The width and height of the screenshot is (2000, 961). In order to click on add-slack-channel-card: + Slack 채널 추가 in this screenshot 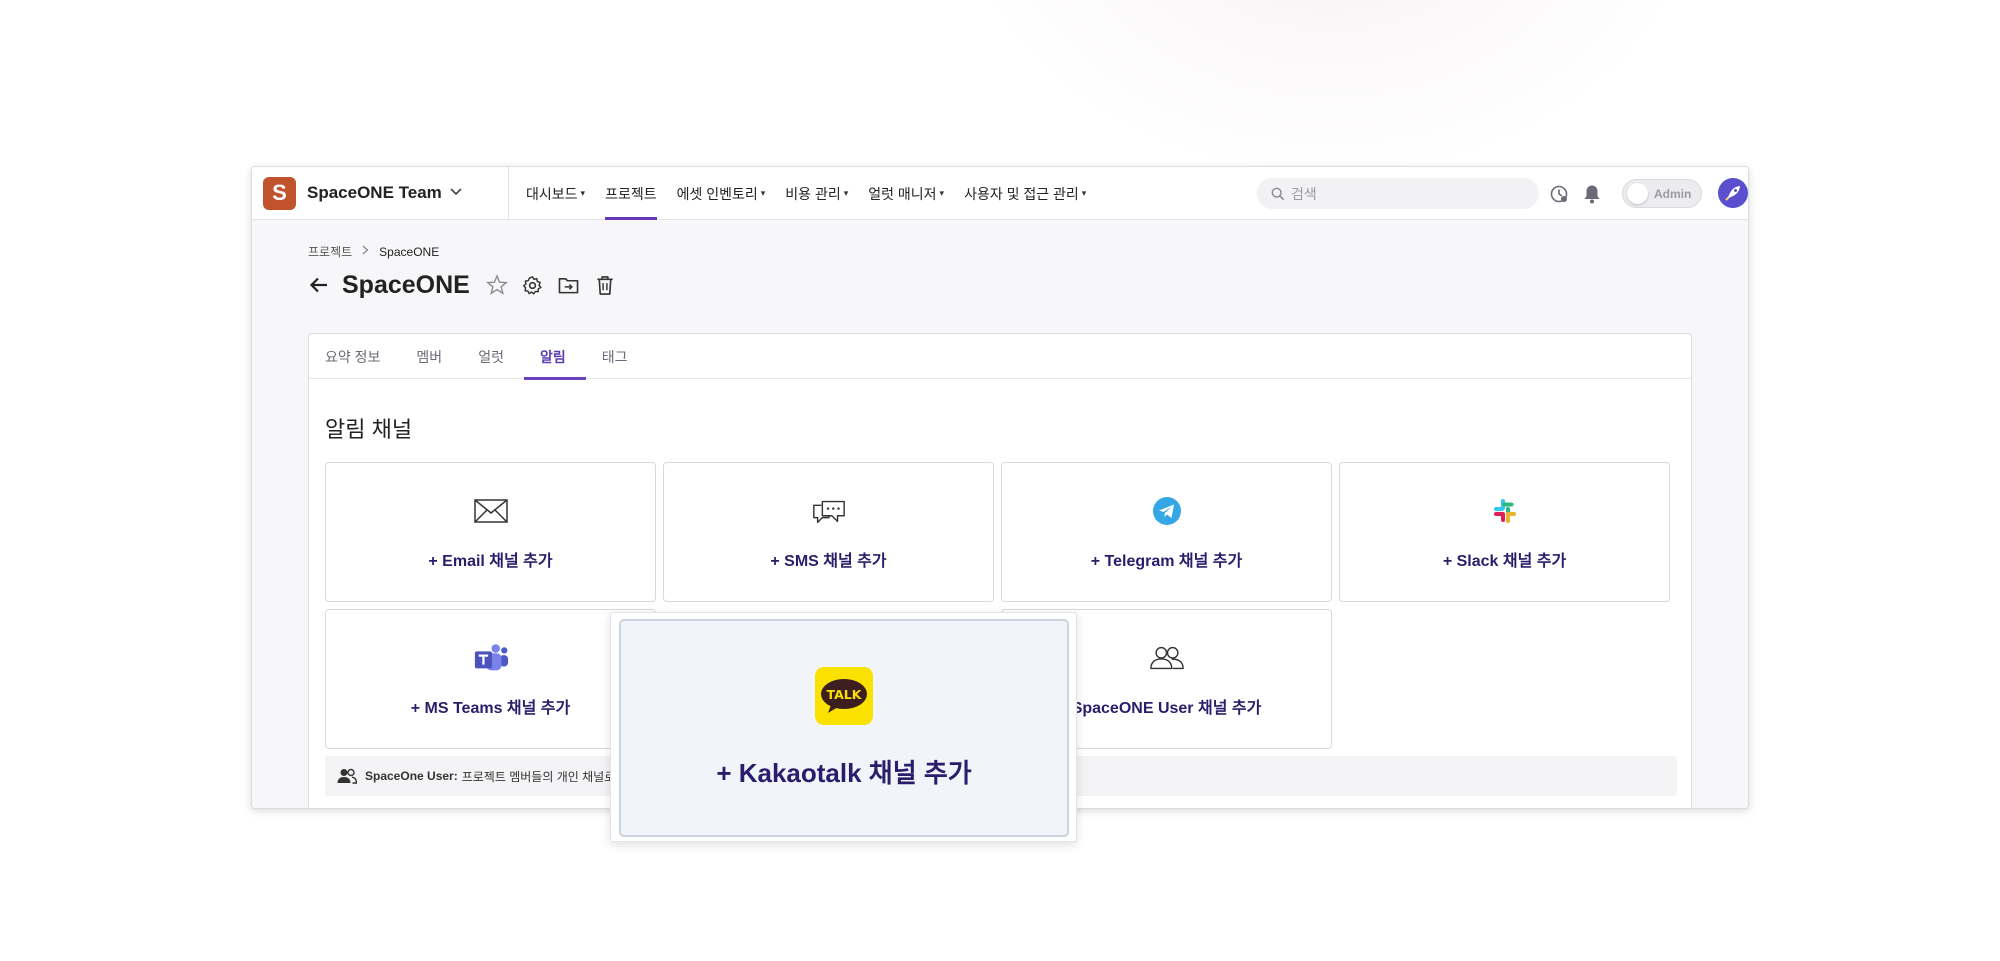, I will do `click(1504, 532)`.